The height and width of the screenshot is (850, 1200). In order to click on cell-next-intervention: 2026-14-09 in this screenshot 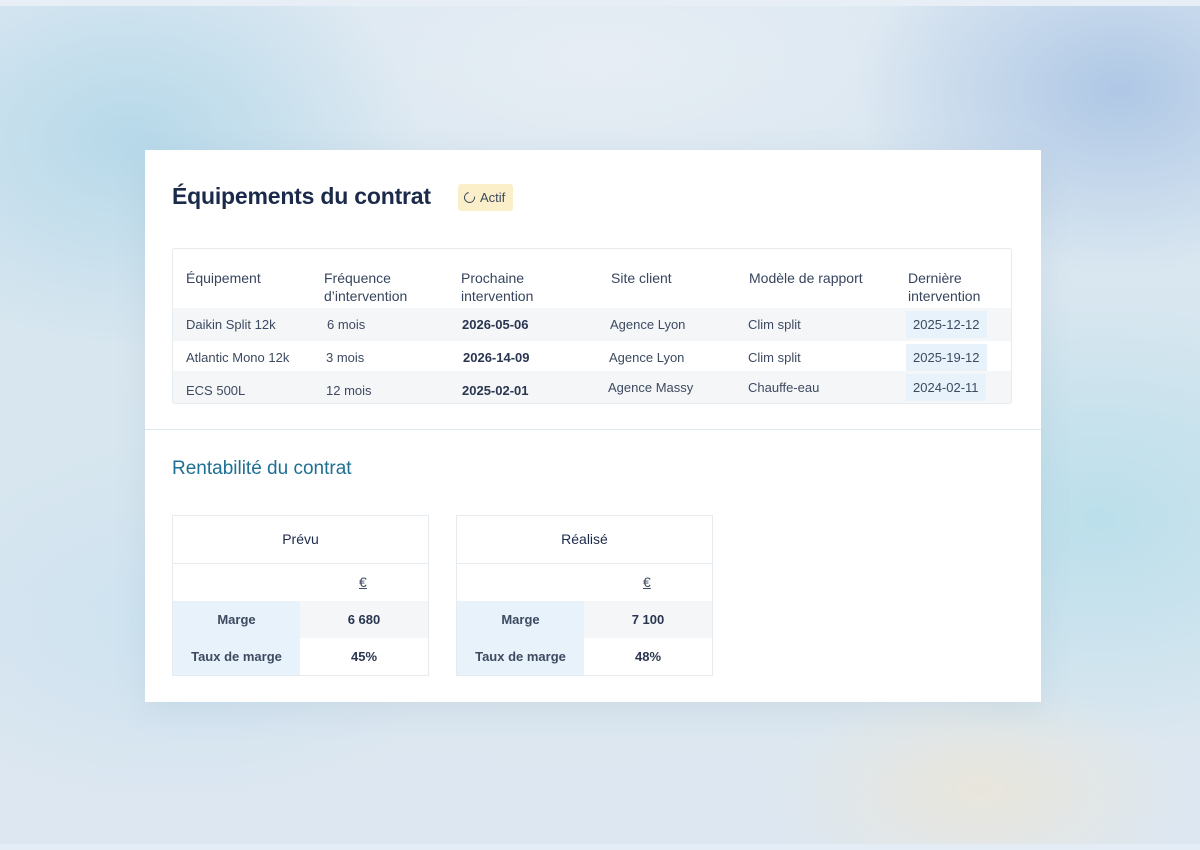, I will do `click(496, 357)`.